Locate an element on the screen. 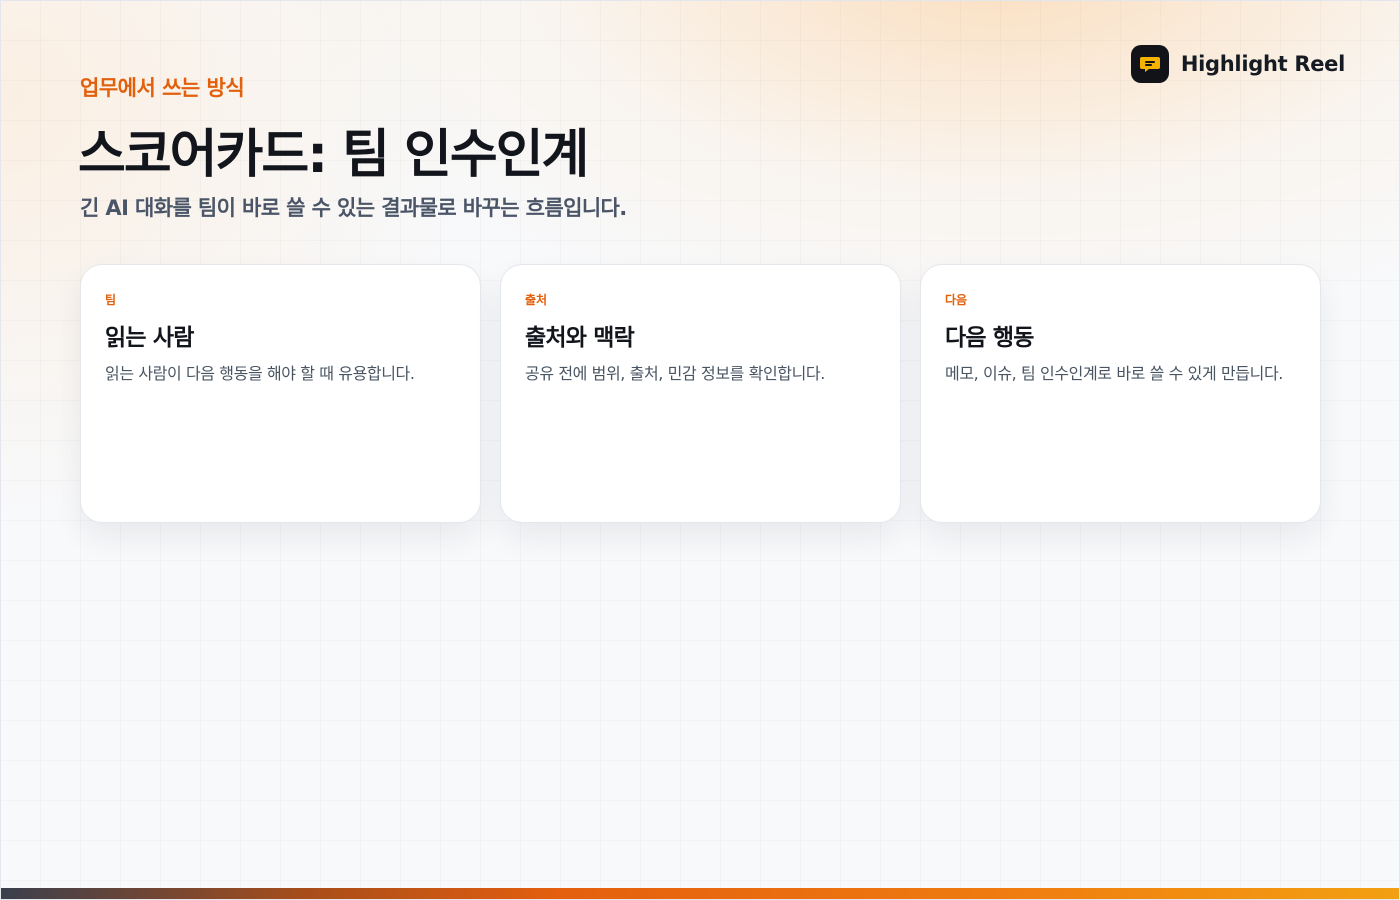 The height and width of the screenshot is (900, 1400). card-body: 메모, 이슈, 팀 인수인계로 바로 쓸 수 있게 만듭니다. is located at coordinates (1114, 373).